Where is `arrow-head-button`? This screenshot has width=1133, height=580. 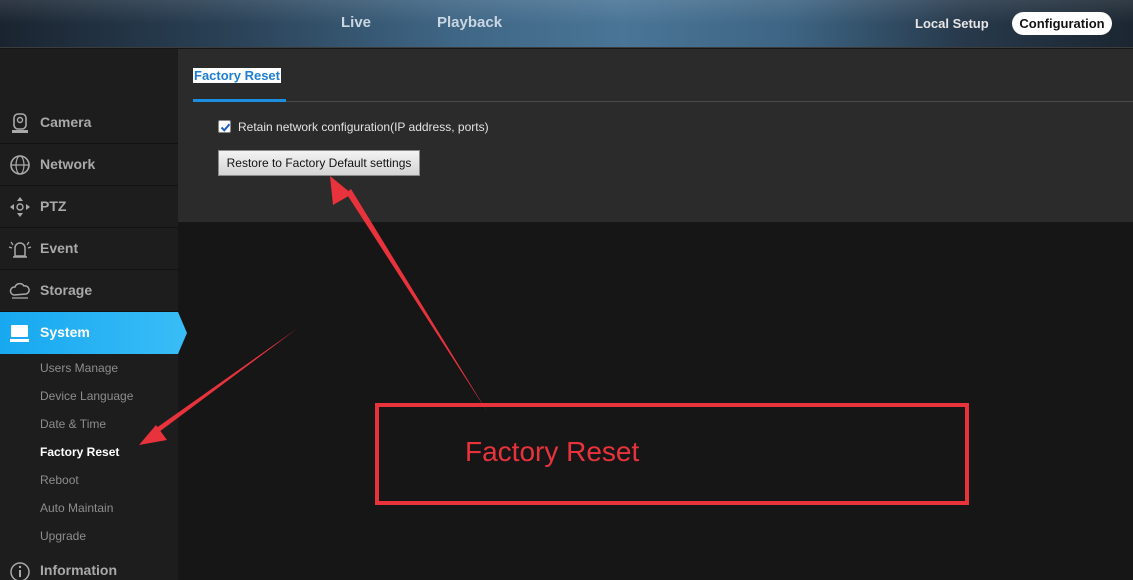
arrow-head-button is located at coordinates (341, 190).